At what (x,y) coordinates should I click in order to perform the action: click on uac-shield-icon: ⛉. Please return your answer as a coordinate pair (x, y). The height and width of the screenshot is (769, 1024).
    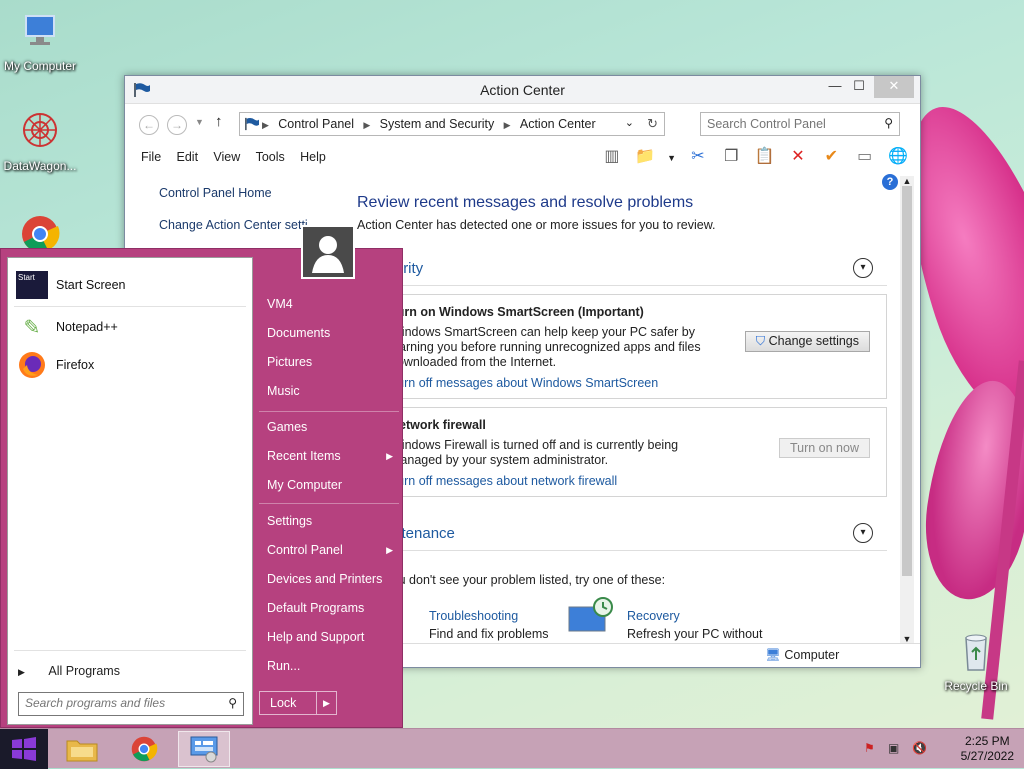
    Looking at the image, I should click on (760, 341).